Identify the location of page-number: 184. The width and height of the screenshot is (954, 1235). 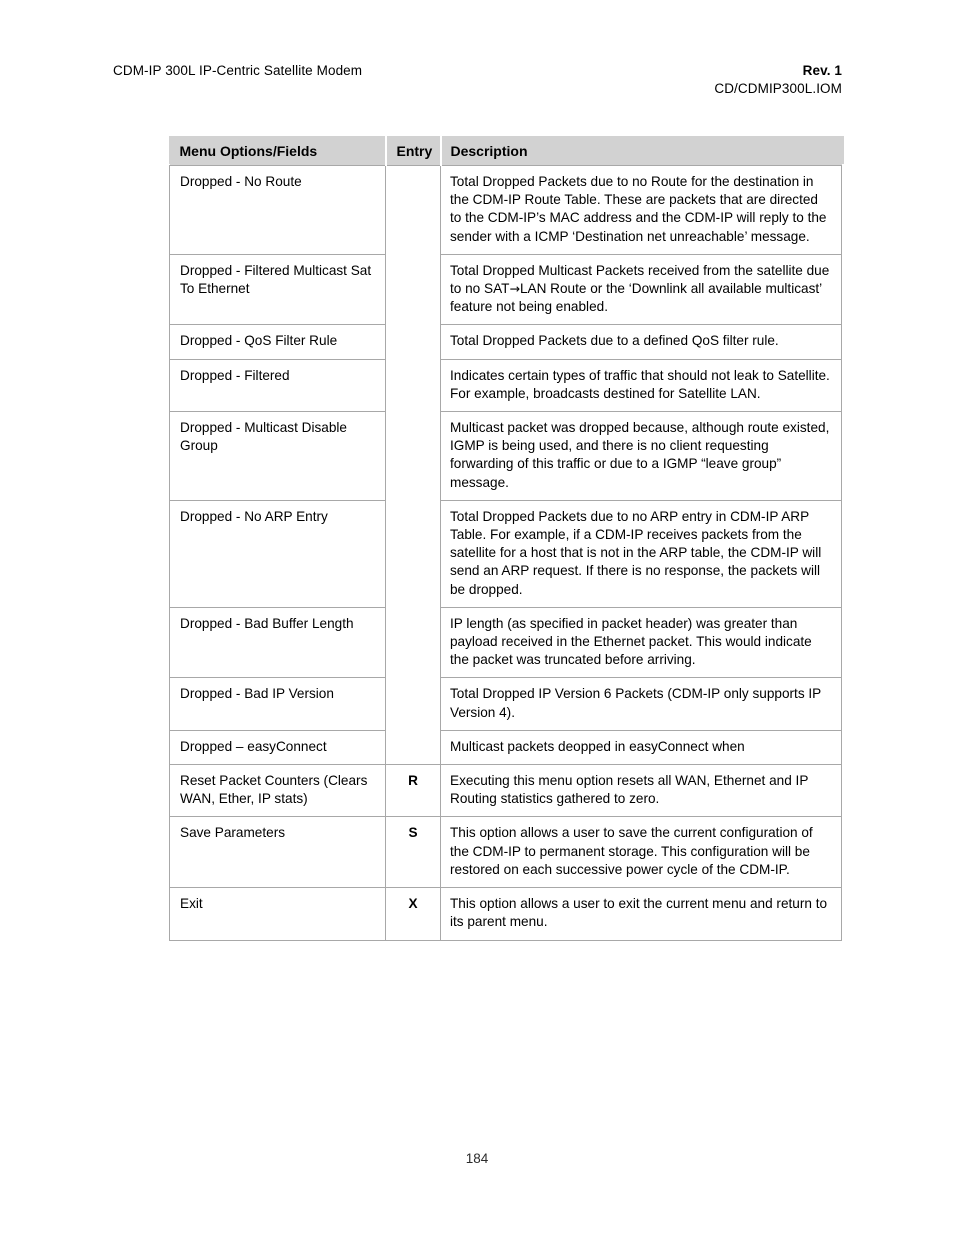
(477, 1158).